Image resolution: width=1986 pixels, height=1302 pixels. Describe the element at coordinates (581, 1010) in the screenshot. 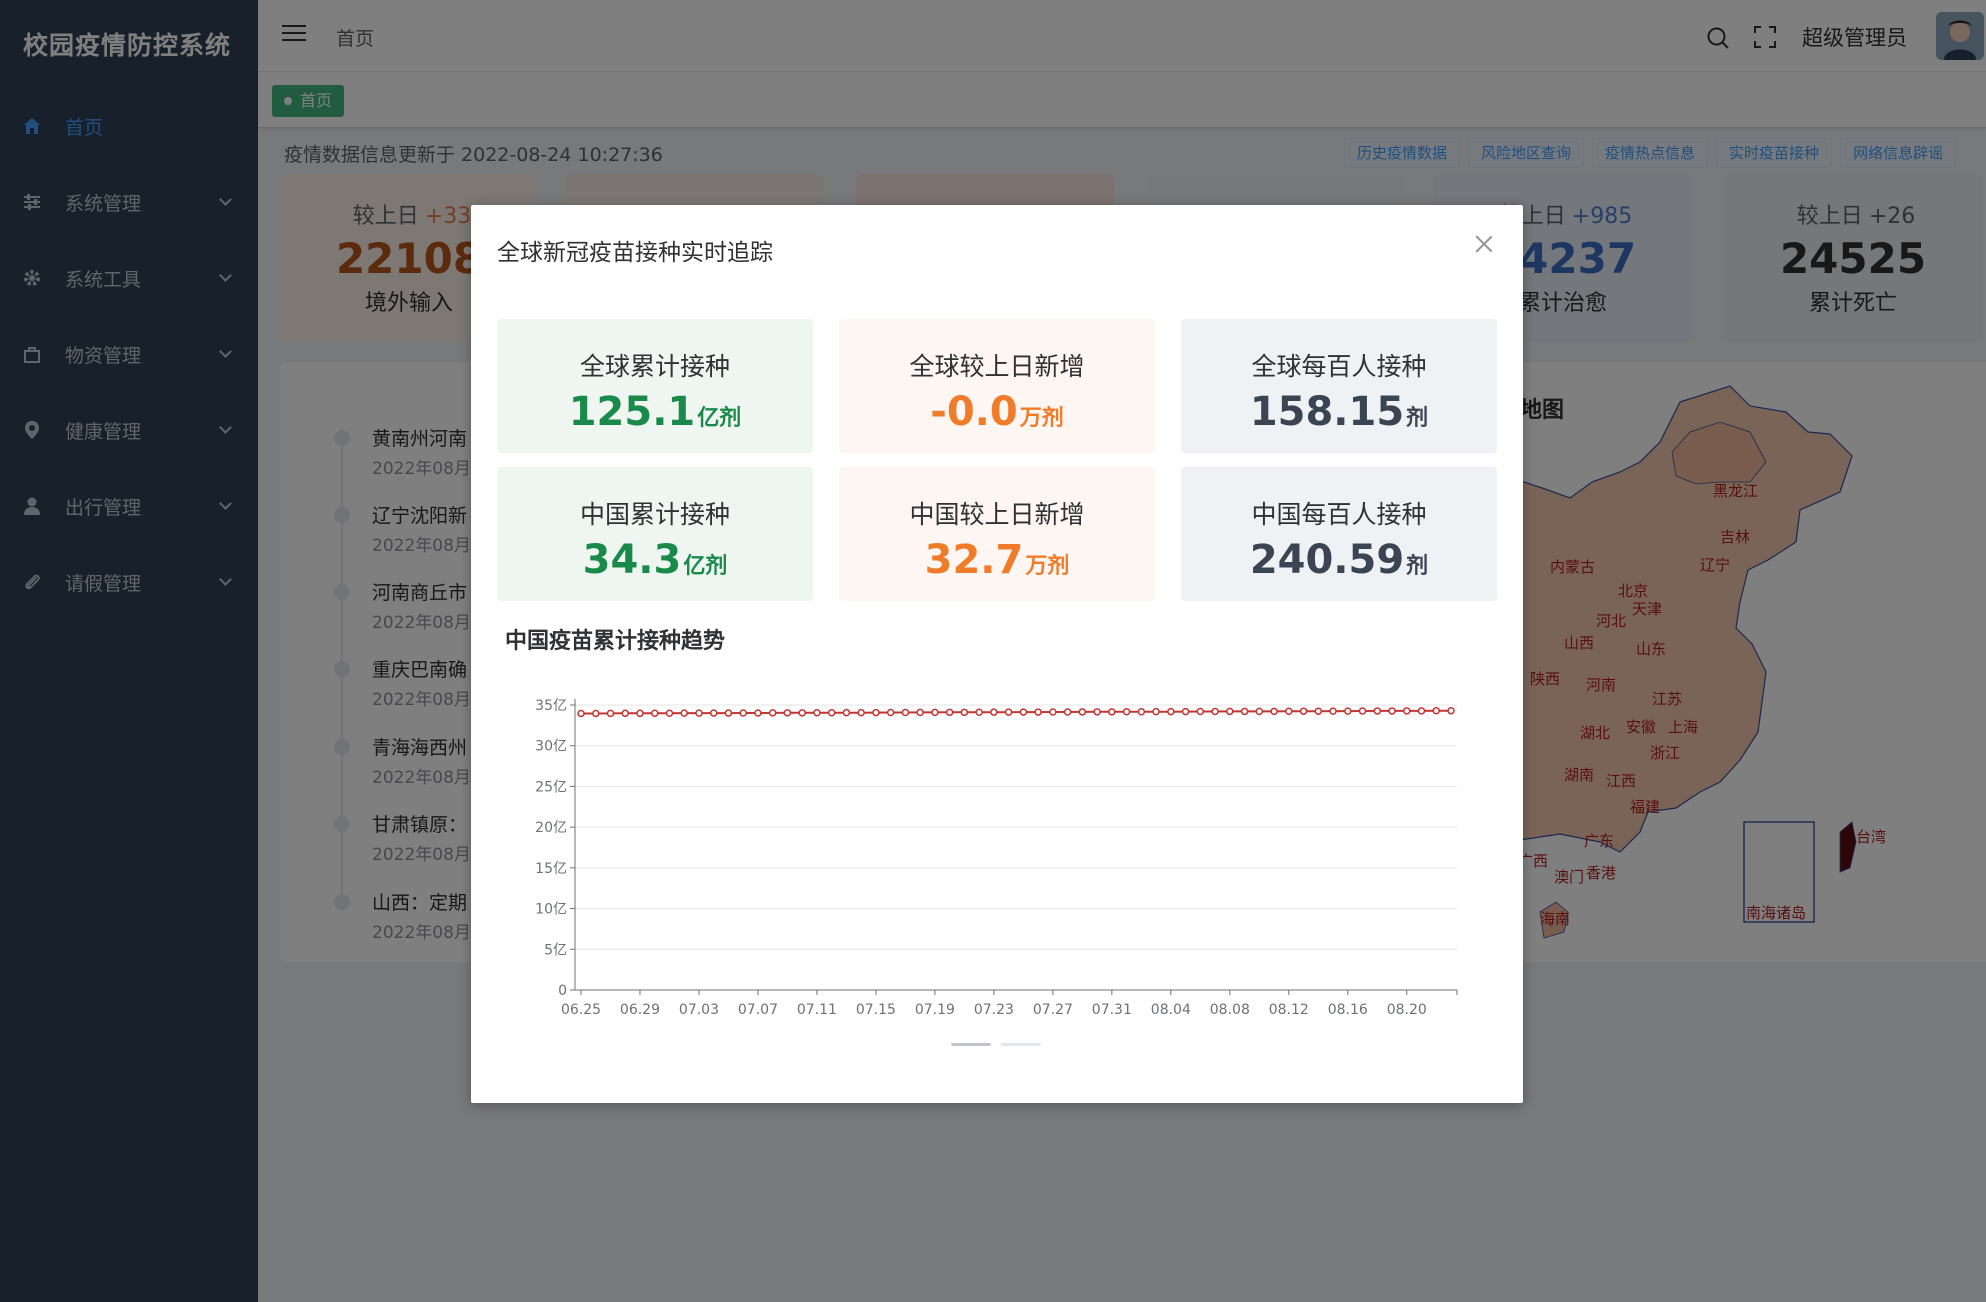

I see `x-tick-label: 06.25` at that location.